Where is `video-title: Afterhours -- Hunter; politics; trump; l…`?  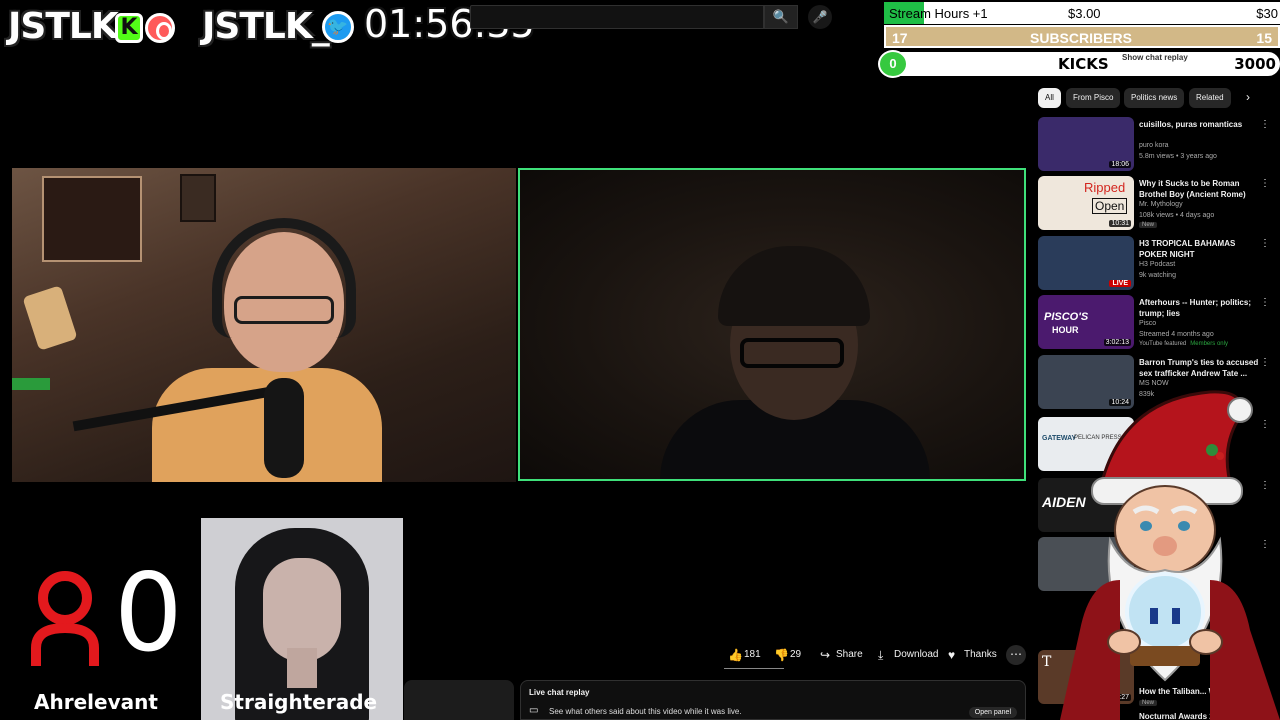
video-title: Afterhours -- Hunter; politics; trump; l… is located at coordinates (1199, 308).